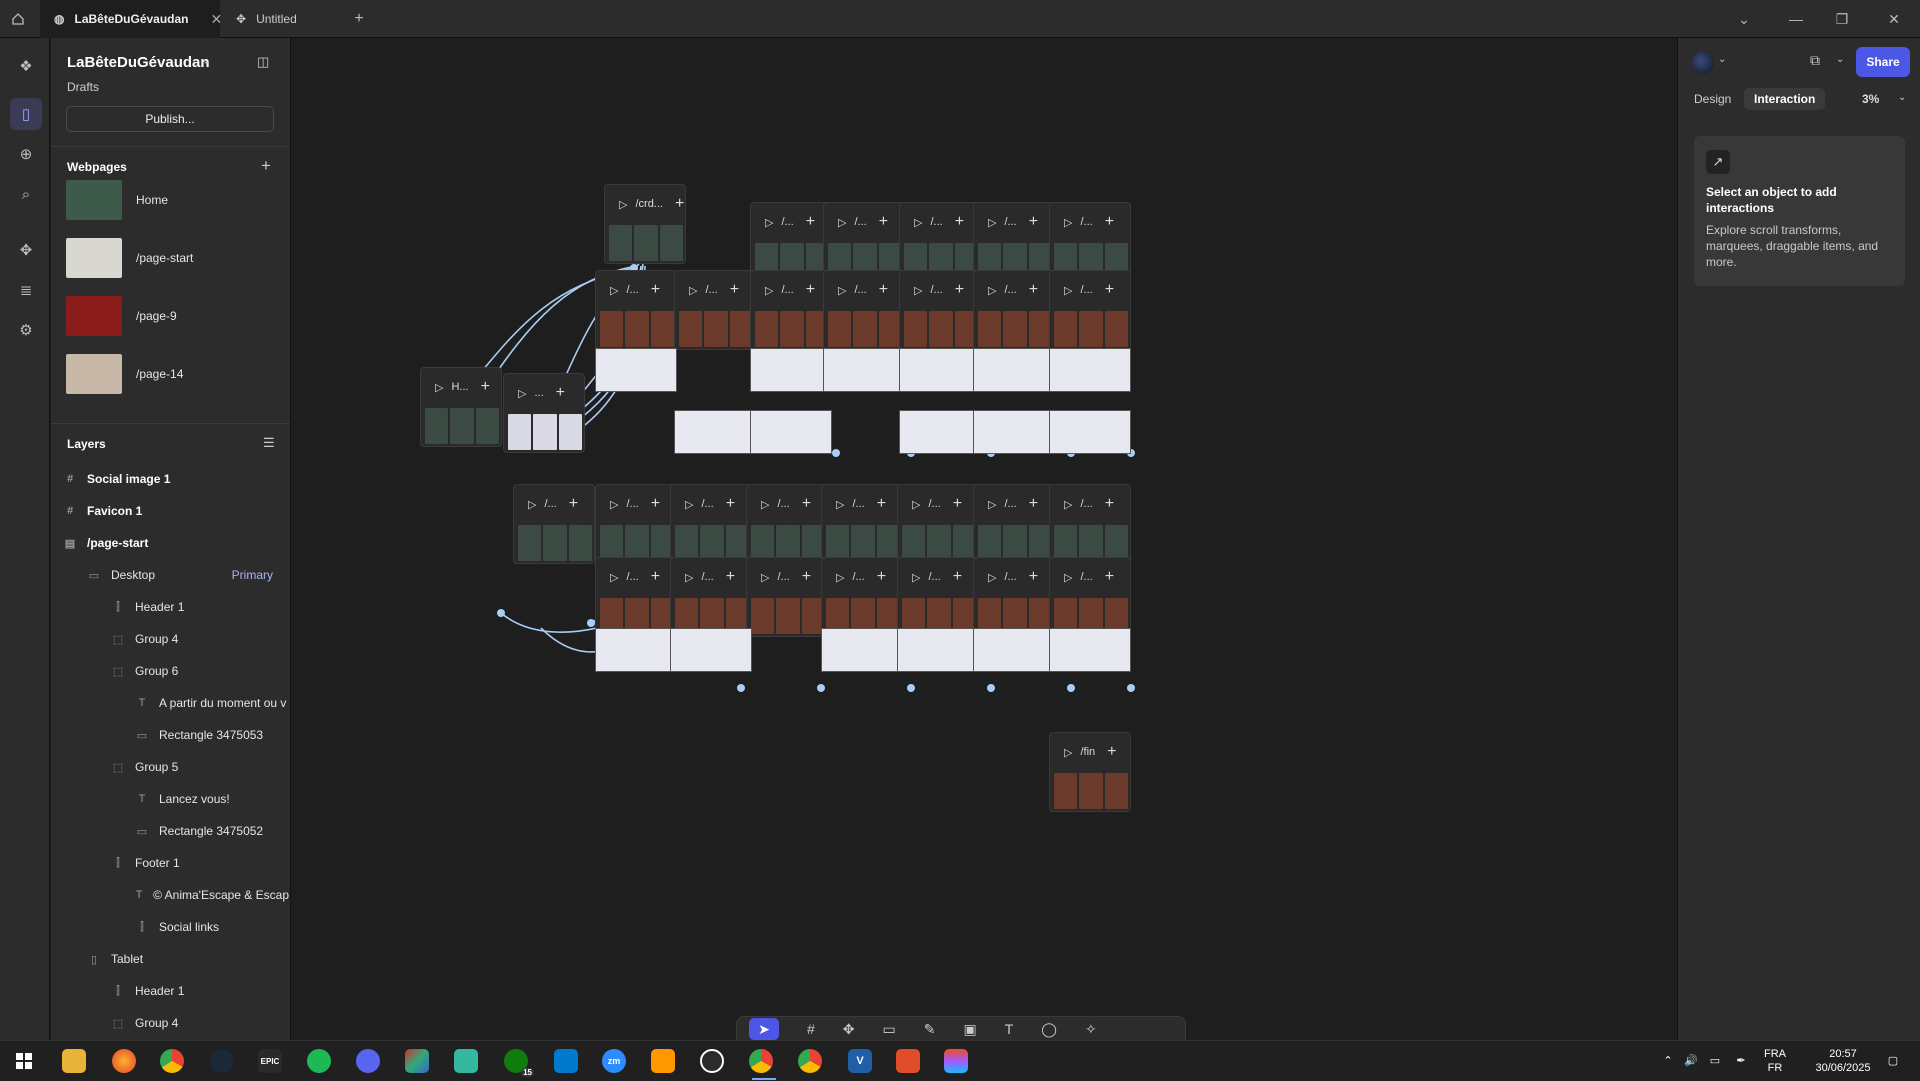  What do you see at coordinates (1668, 1061) in the screenshot?
I see `tray-chevron-icon: ⌃` at bounding box center [1668, 1061].